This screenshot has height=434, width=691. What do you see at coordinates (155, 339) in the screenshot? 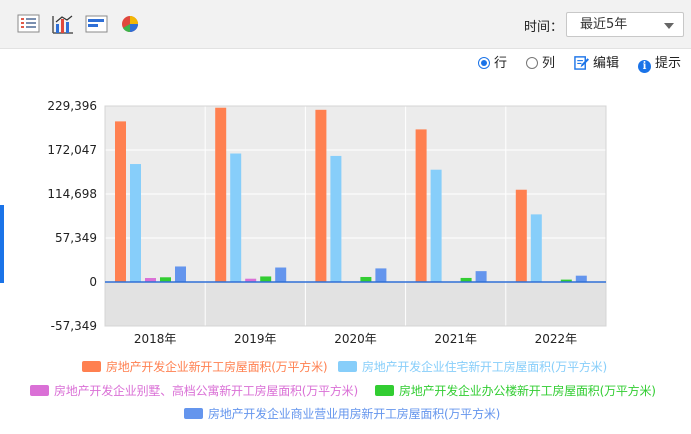
I see `x-tick-label: 2018年` at bounding box center [155, 339].